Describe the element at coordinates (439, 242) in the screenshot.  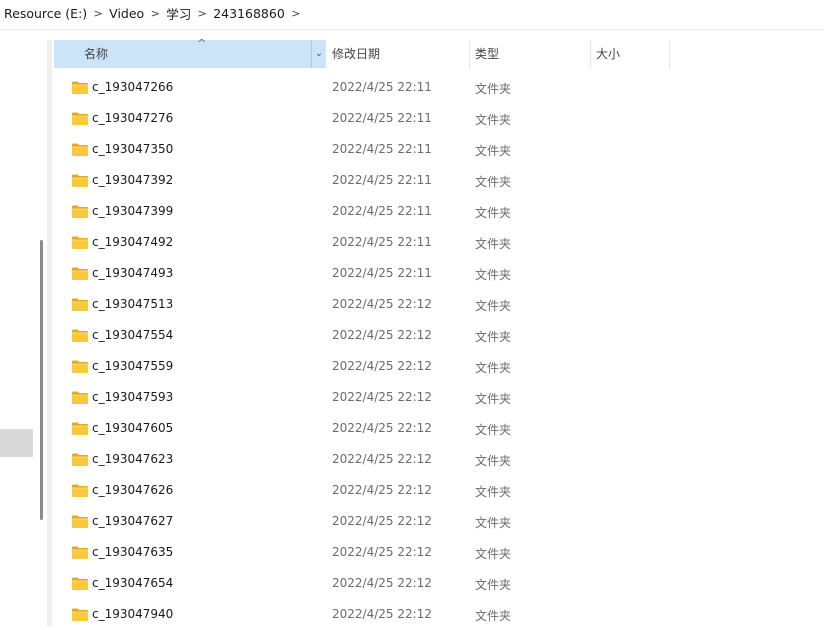
I see `file-row: c_193047492 2022/4/25 22:11 文件夹` at that location.